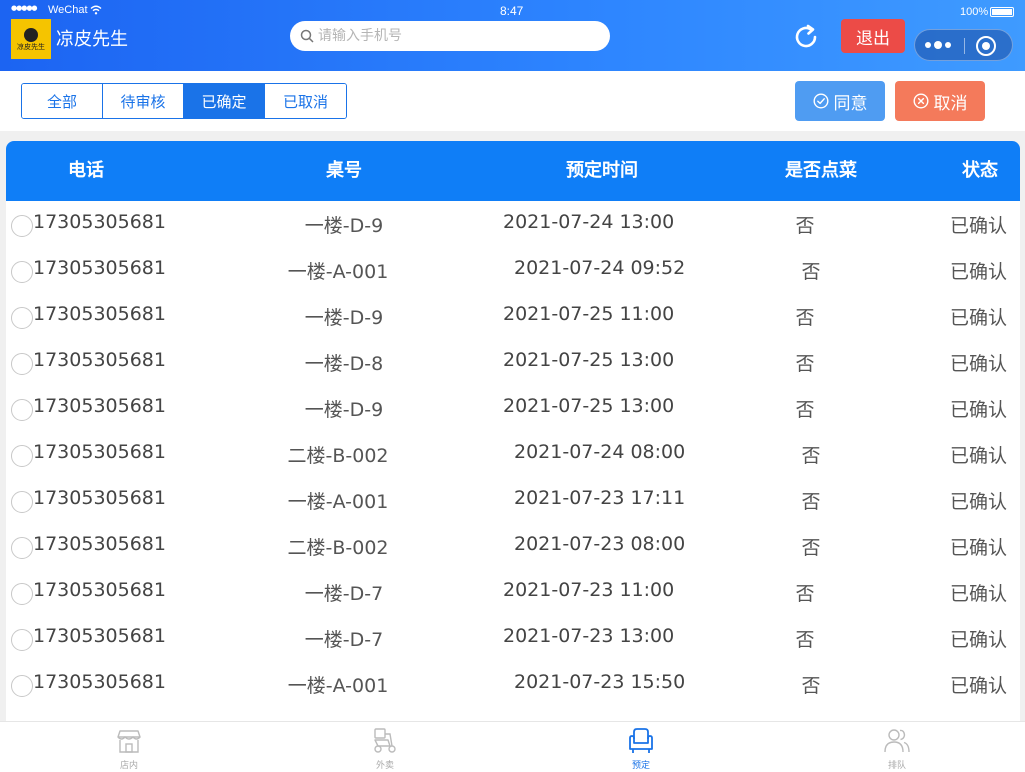 The image size is (1025, 772). What do you see at coordinates (31, 34) in the screenshot?
I see `mascot-icon` at bounding box center [31, 34].